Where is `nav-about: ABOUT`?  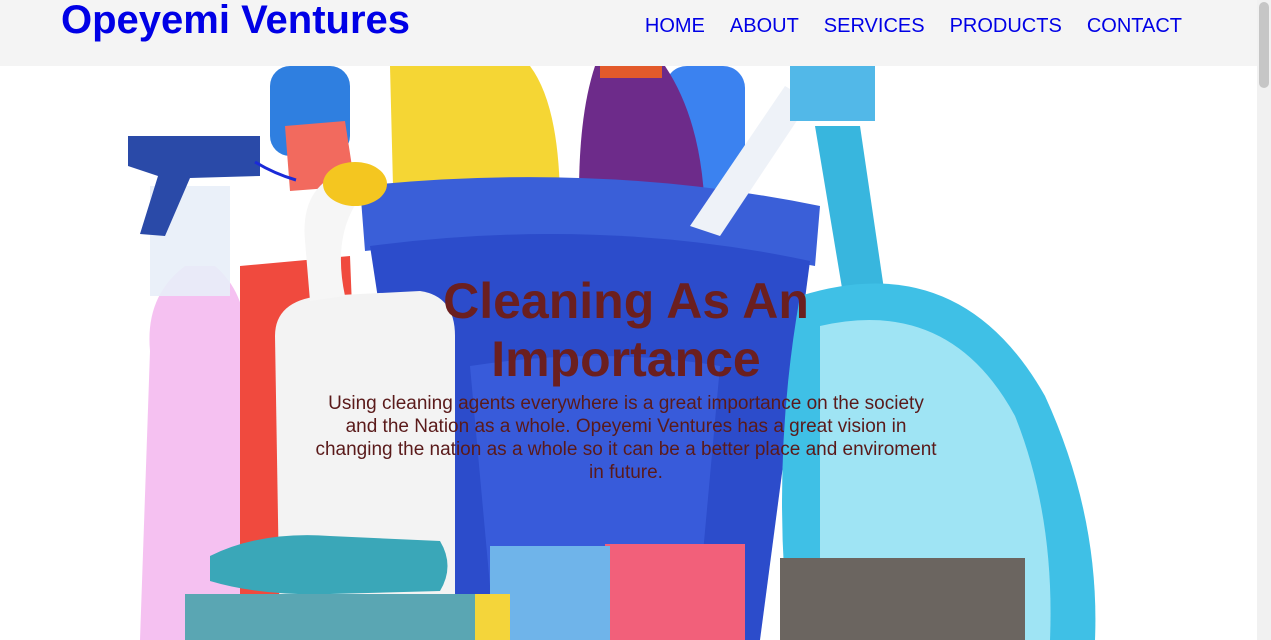
nav-about: ABOUT is located at coordinates (764, 26).